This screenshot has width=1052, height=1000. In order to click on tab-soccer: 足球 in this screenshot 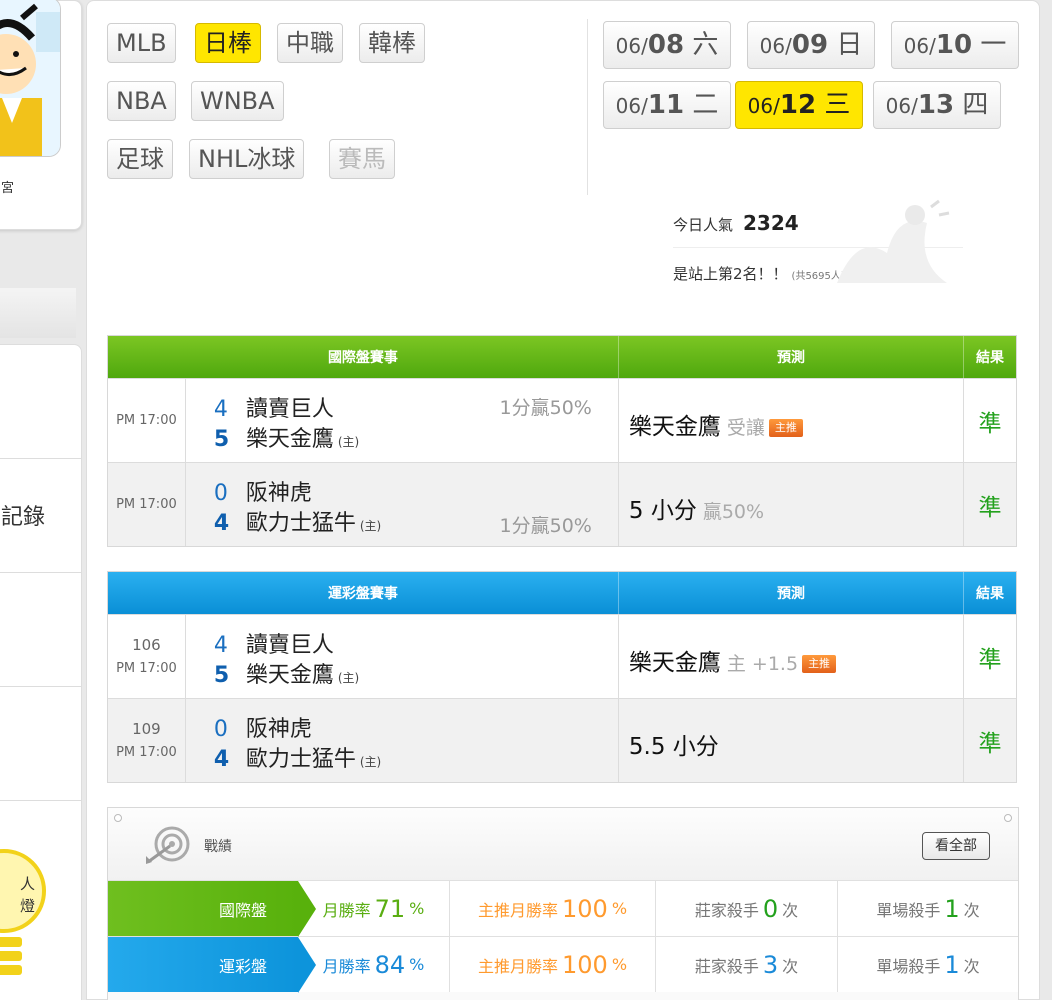, I will do `click(140, 159)`.